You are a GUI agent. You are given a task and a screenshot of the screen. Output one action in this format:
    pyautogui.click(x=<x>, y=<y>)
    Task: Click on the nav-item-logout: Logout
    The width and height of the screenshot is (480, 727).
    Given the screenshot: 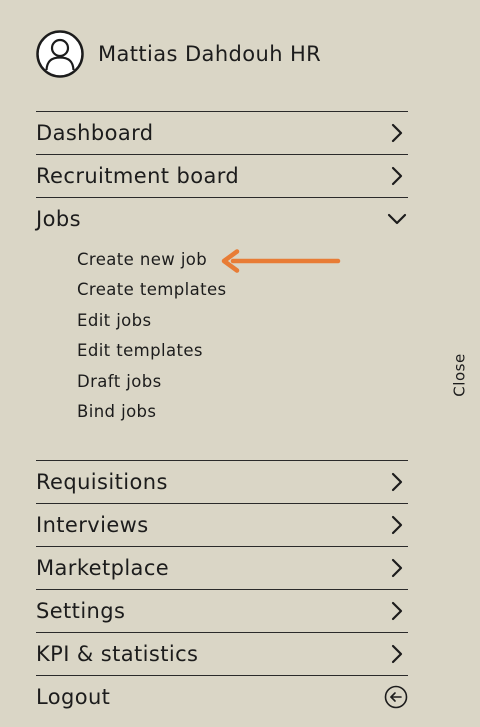 What is the action you would take?
    pyautogui.click(x=222, y=696)
    